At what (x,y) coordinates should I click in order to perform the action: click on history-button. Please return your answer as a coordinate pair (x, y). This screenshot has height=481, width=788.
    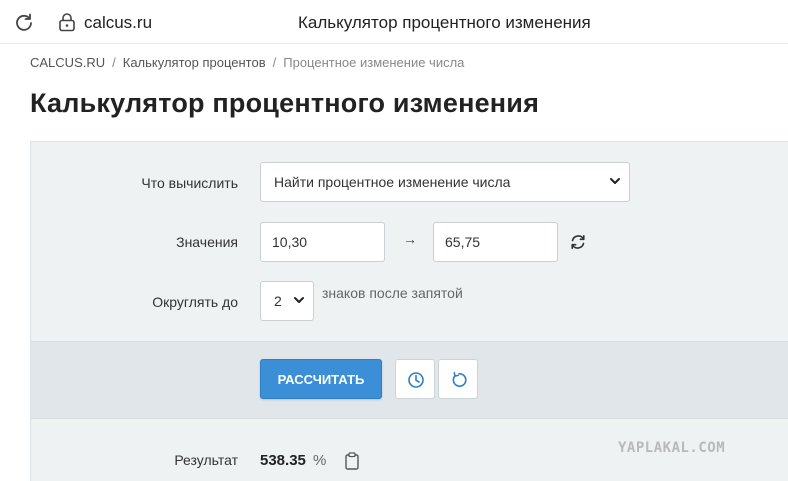
    Looking at the image, I should click on (415, 379).